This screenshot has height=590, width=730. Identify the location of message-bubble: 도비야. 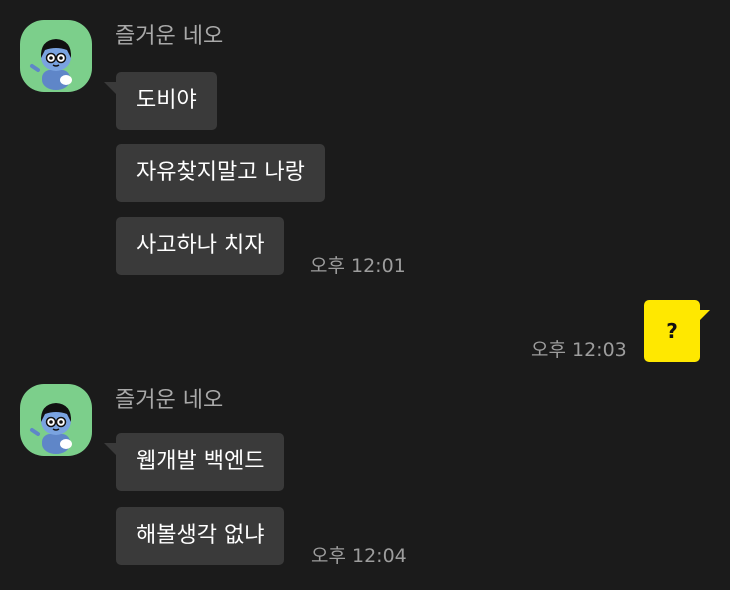
(160, 101).